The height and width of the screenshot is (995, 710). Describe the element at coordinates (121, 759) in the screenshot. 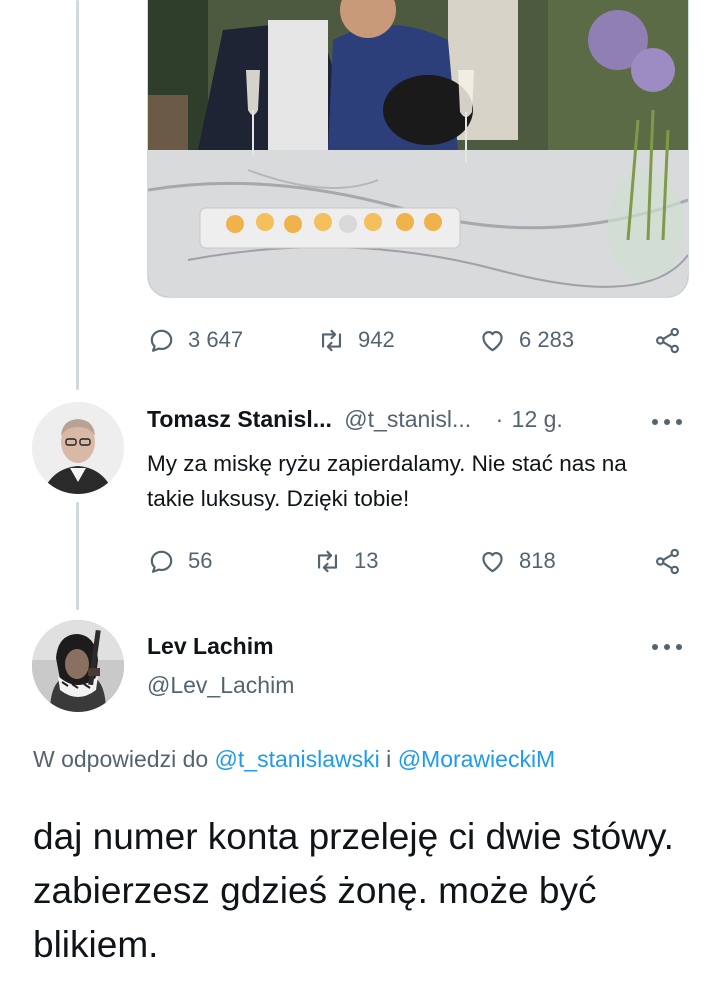

I see `reply-prefix: W odpowiedzi do` at that location.